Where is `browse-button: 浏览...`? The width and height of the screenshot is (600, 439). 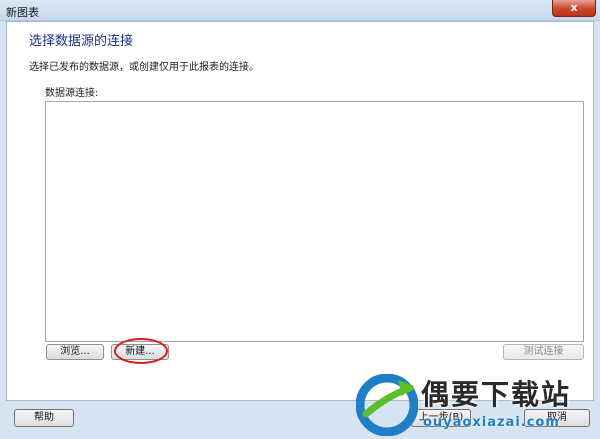
browse-button: 浏览... is located at coordinates (75, 352).